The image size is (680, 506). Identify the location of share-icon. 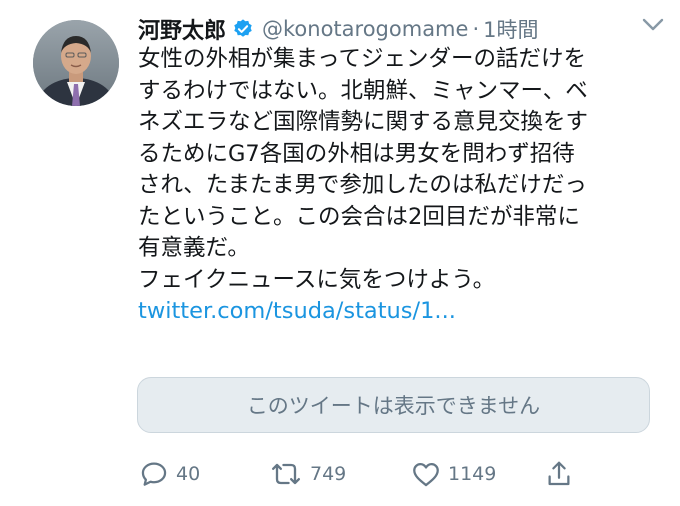
(559, 473).